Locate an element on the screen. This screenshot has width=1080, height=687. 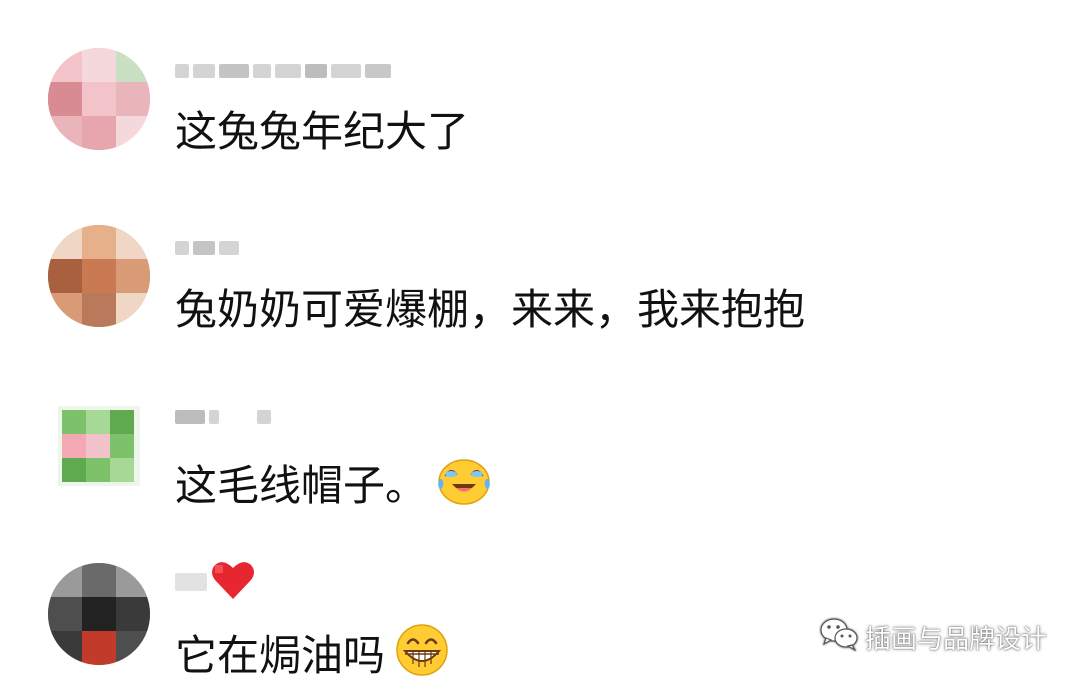
comment-text-content: 这毛线帽子。 is located at coordinates (301, 485).